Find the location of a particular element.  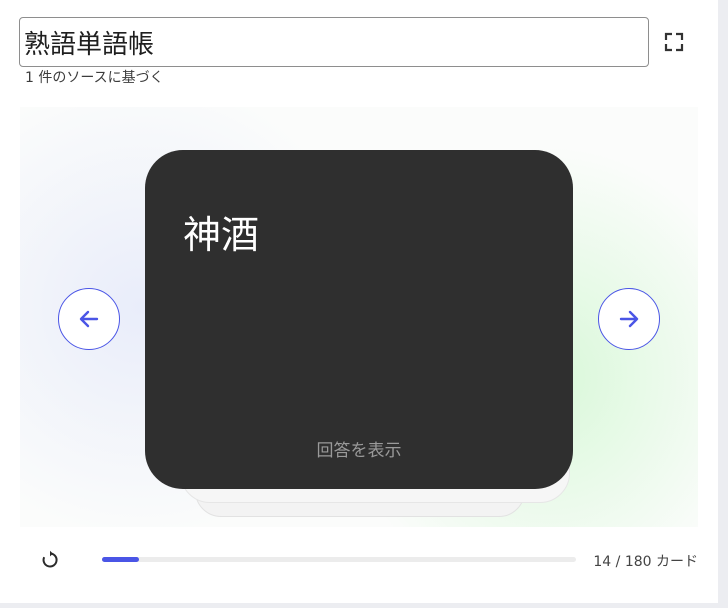

arrow-right-icon is located at coordinates (629, 319).